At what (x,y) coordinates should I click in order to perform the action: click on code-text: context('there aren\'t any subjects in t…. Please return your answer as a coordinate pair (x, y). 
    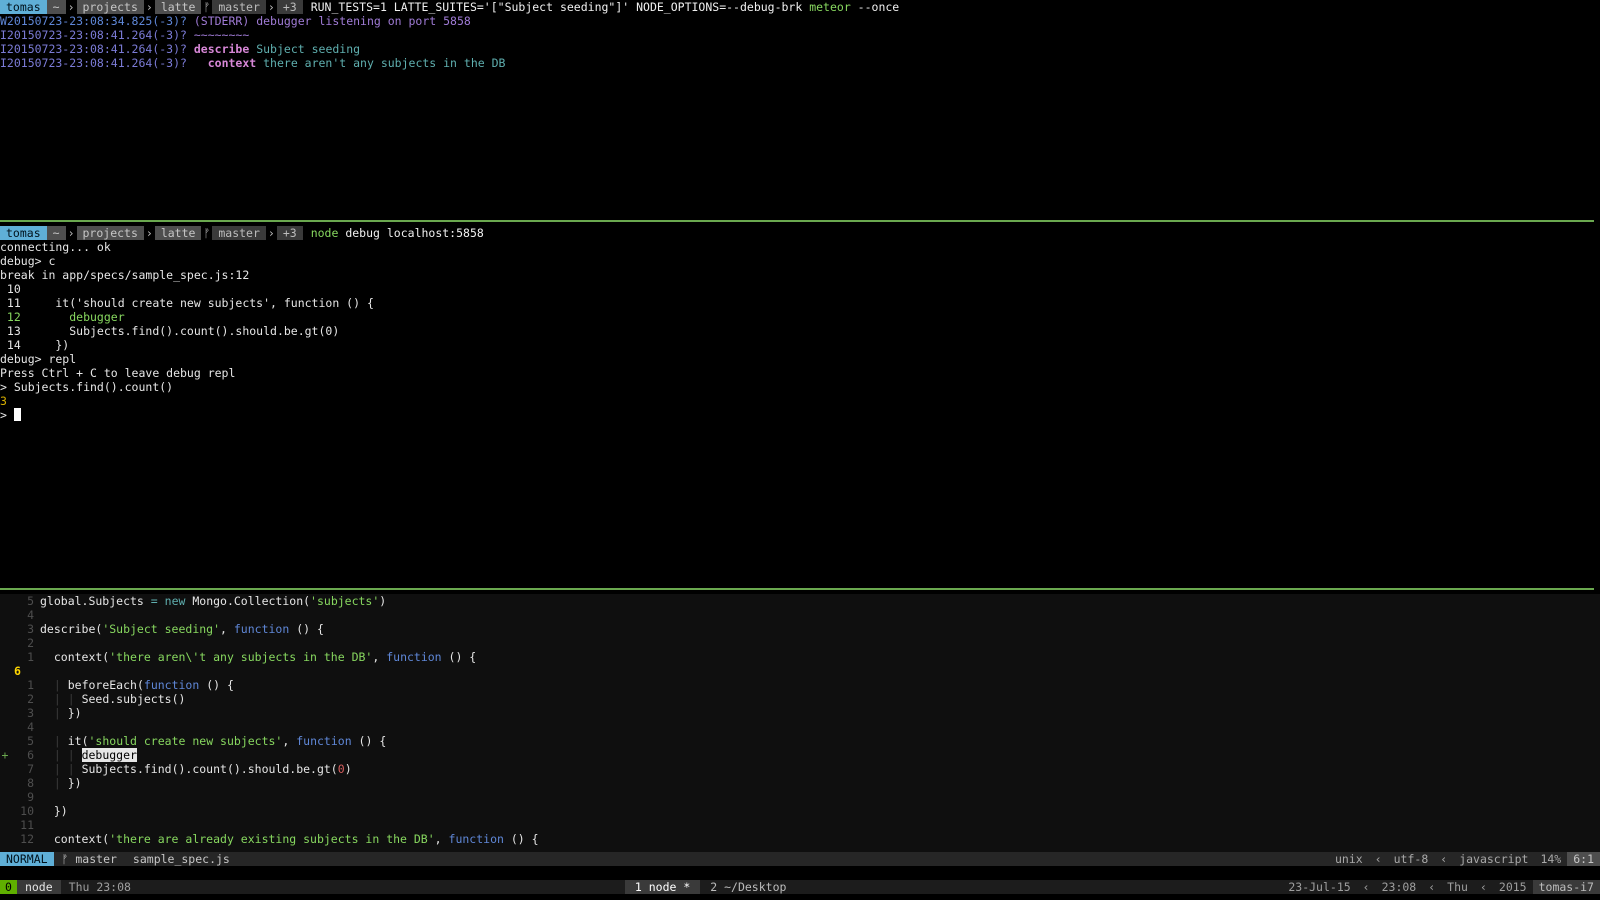
    Looking at the image, I should click on (258, 657).